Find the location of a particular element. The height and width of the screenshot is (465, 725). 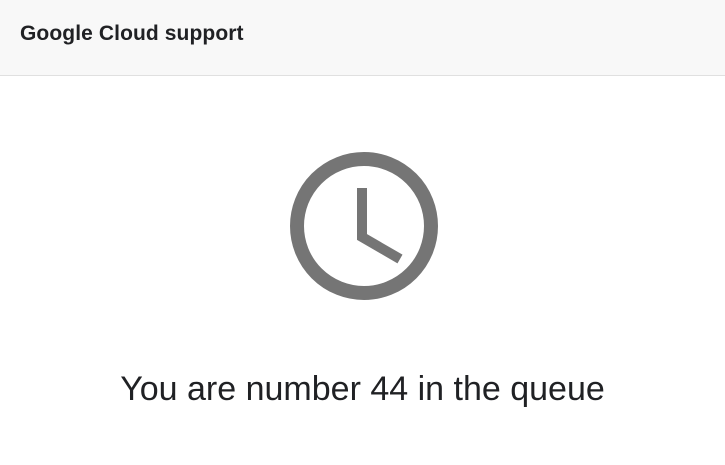

clock-icon is located at coordinates (364, 227).